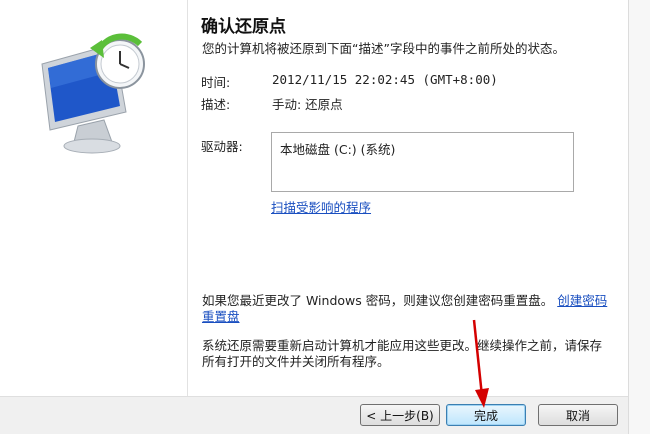  What do you see at coordinates (400, 415) in the screenshot?
I see `back-button: < 上一步(B)` at bounding box center [400, 415].